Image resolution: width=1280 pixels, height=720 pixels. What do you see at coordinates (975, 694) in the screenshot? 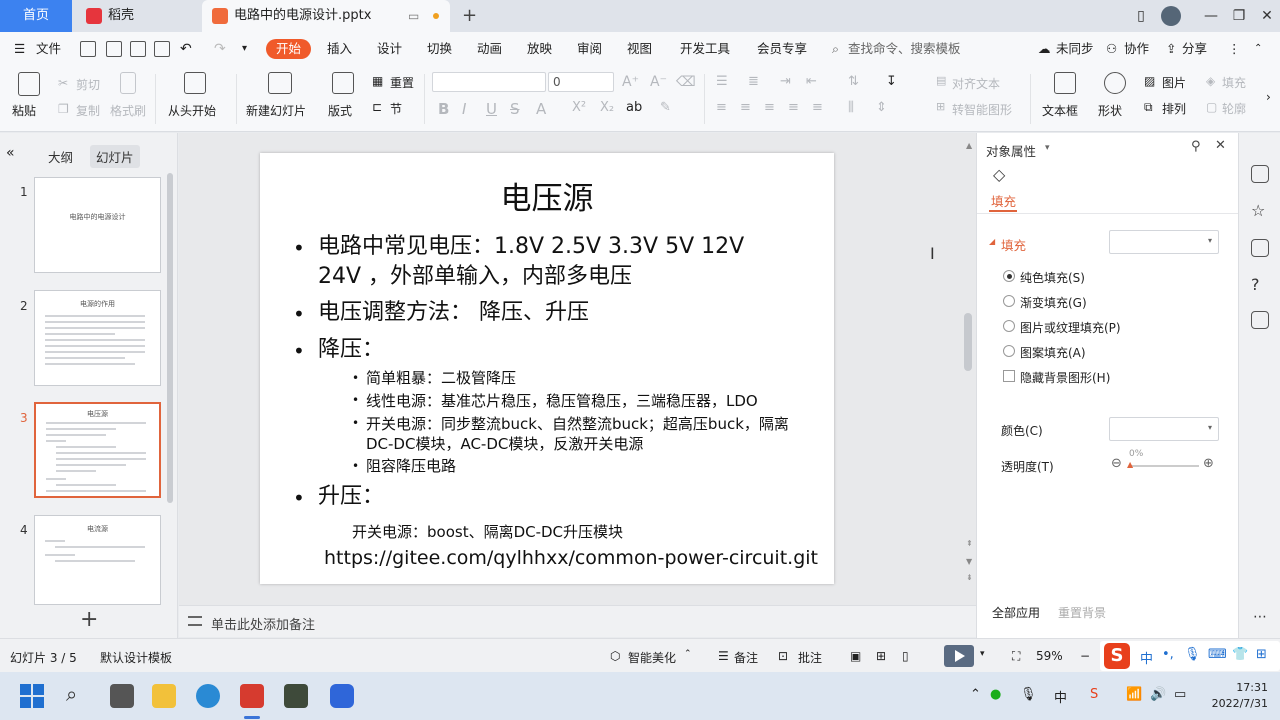
I see `tray-expand-icon: ⌃` at bounding box center [975, 694].